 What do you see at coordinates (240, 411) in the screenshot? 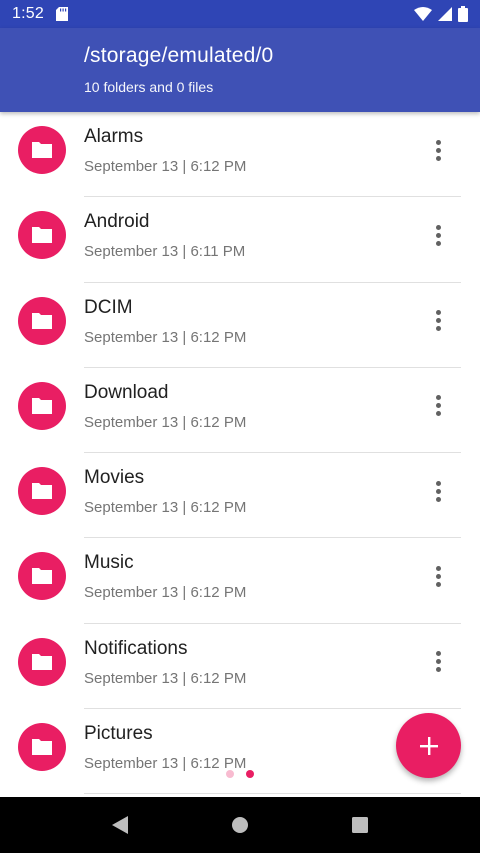
I see `folder-row-download: Download September 13 | 6:12 PM` at bounding box center [240, 411].